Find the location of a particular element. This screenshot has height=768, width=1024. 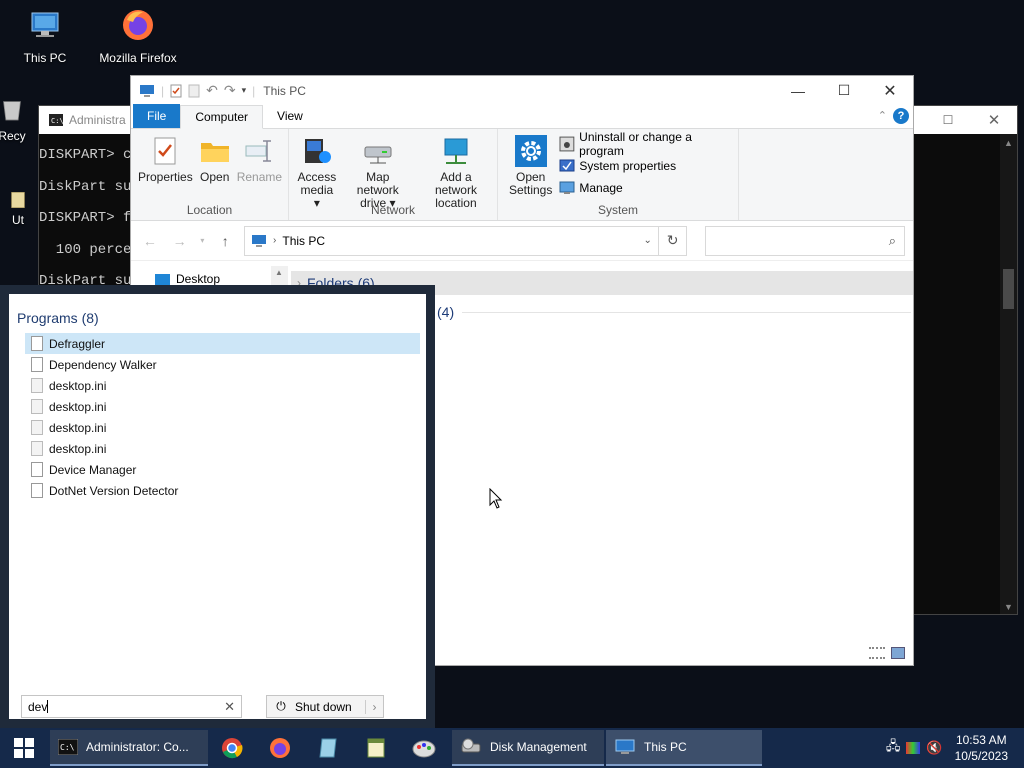

paint-icon is located at coordinates (424, 749).